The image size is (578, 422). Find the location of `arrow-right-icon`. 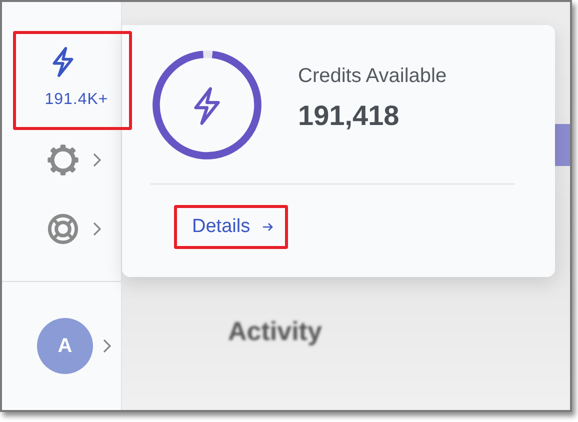

arrow-right-icon is located at coordinates (268, 227).